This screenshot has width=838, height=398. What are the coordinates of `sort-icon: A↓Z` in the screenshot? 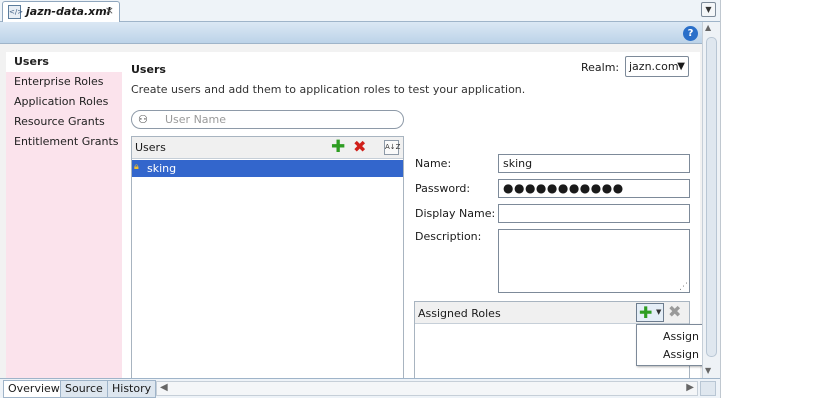 It's located at (392, 147).